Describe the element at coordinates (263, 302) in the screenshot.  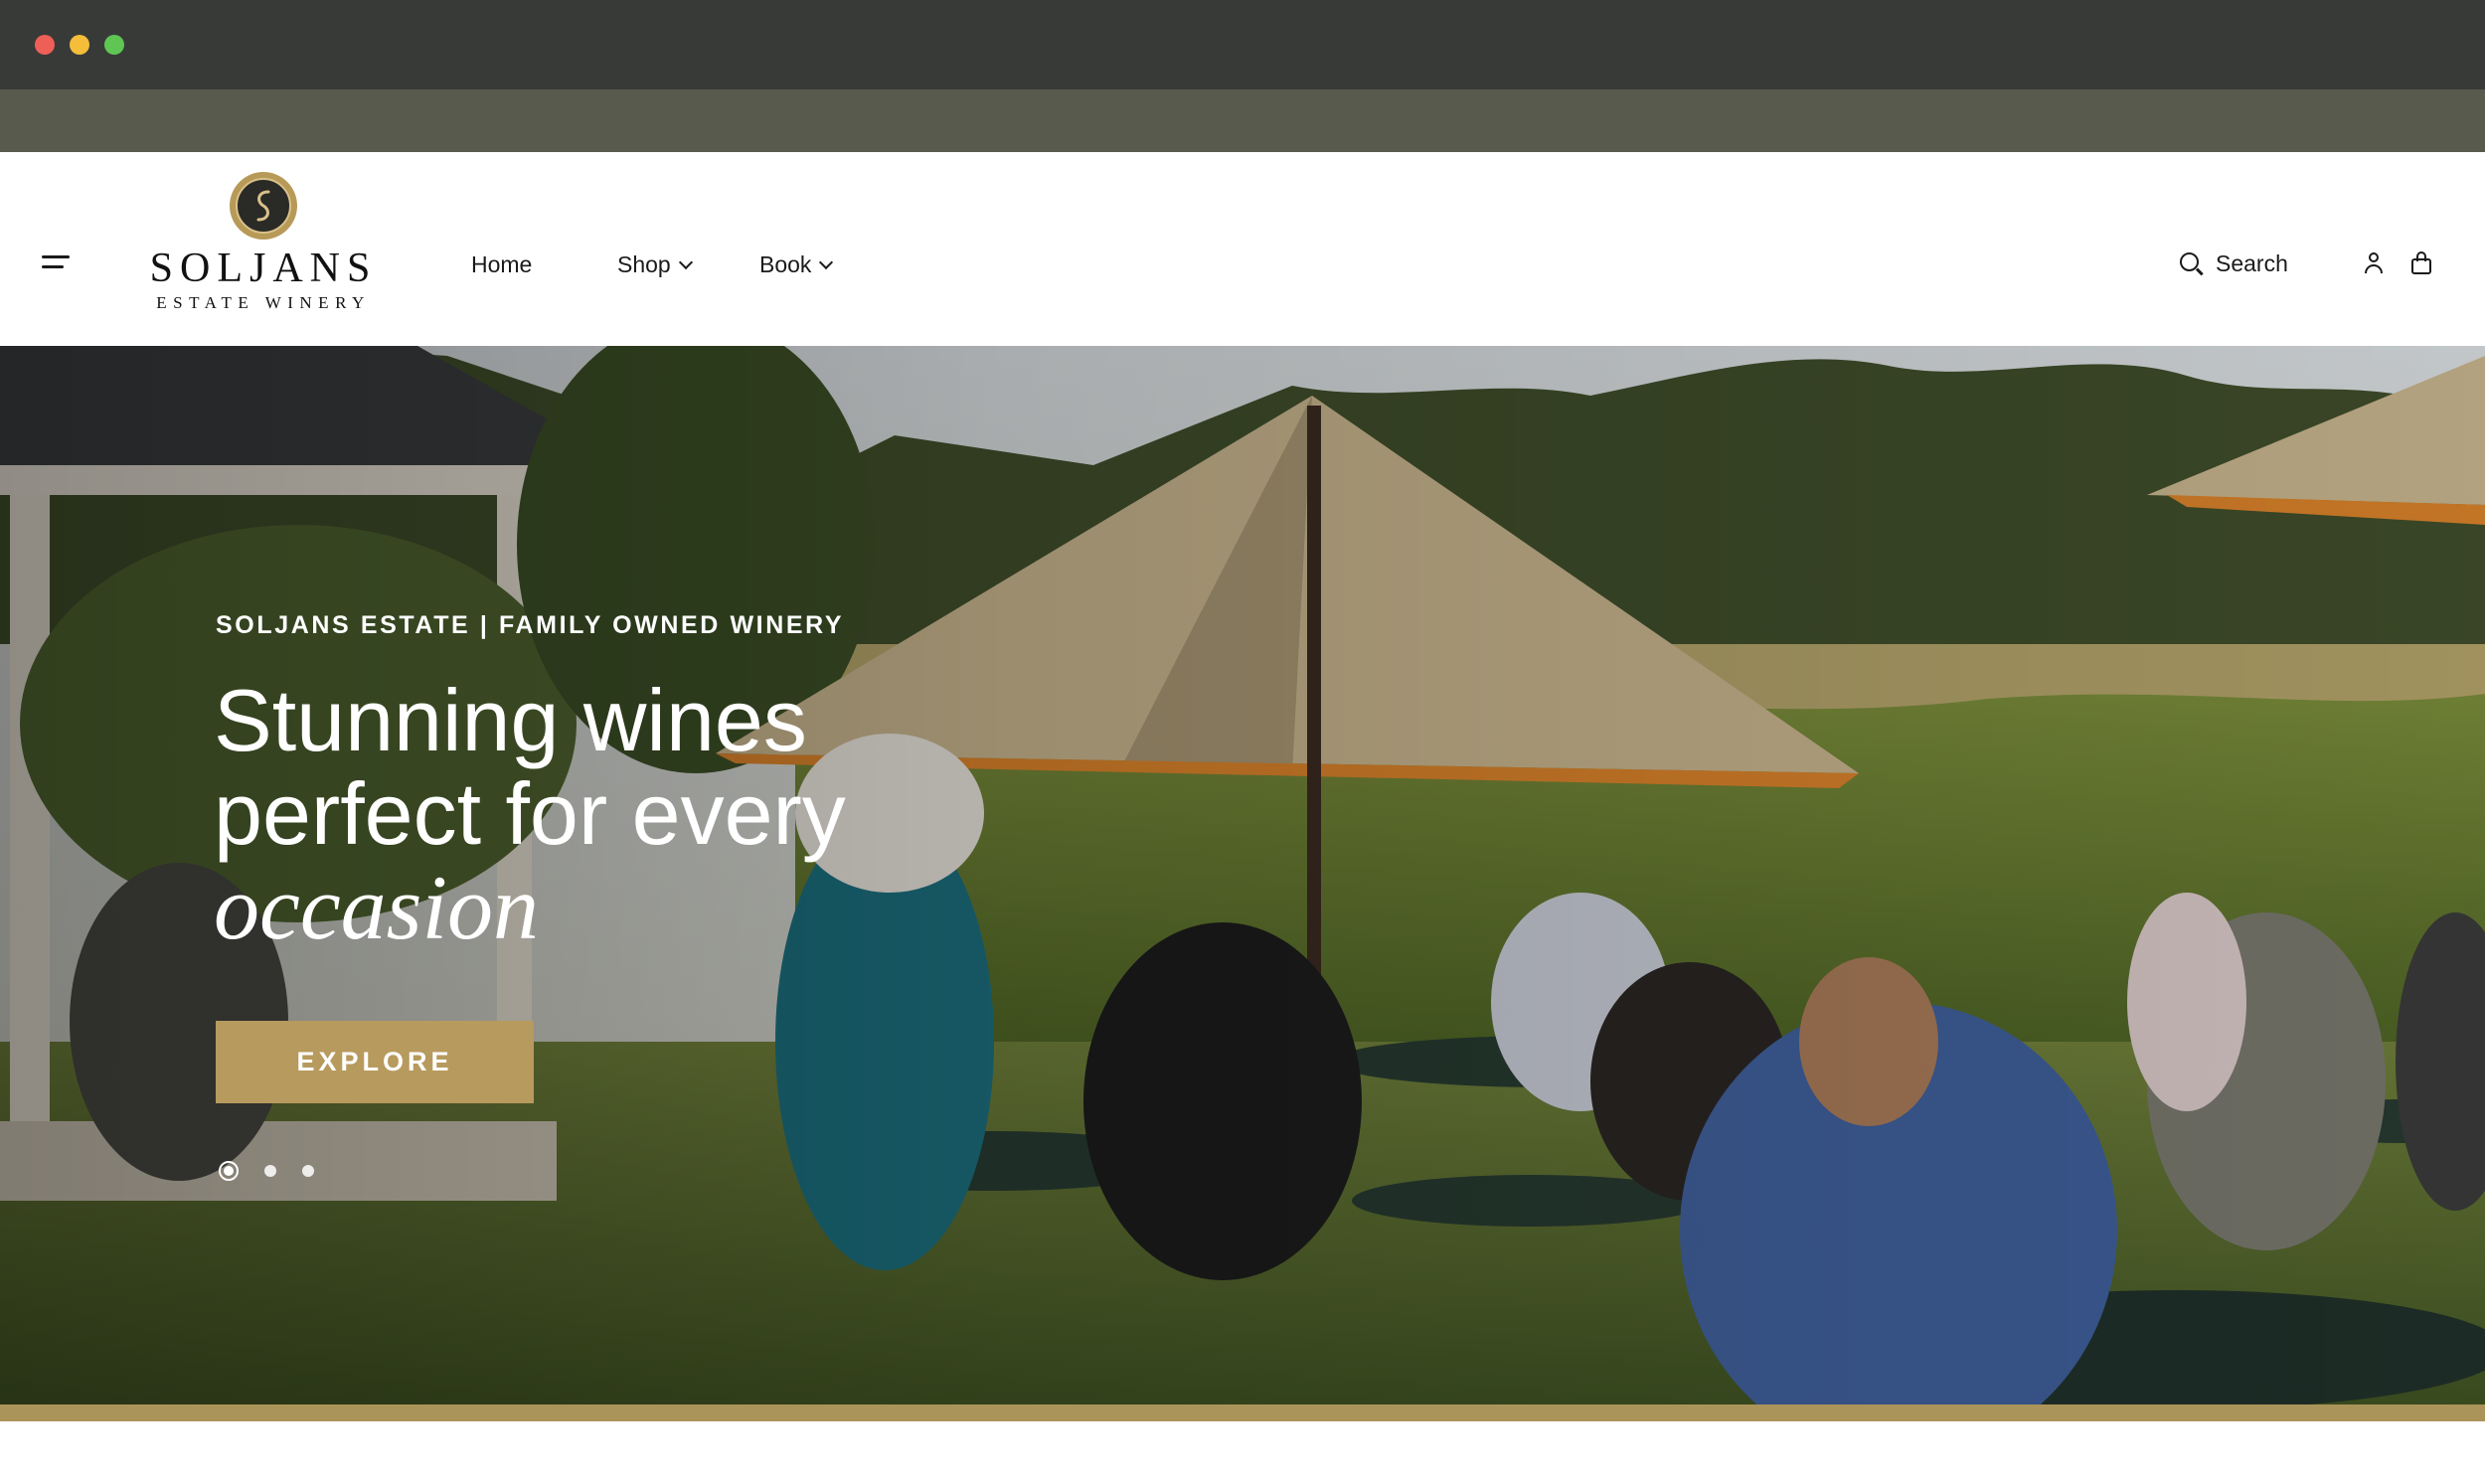
I see `logo-tagline: ESTATE WINERY` at that location.